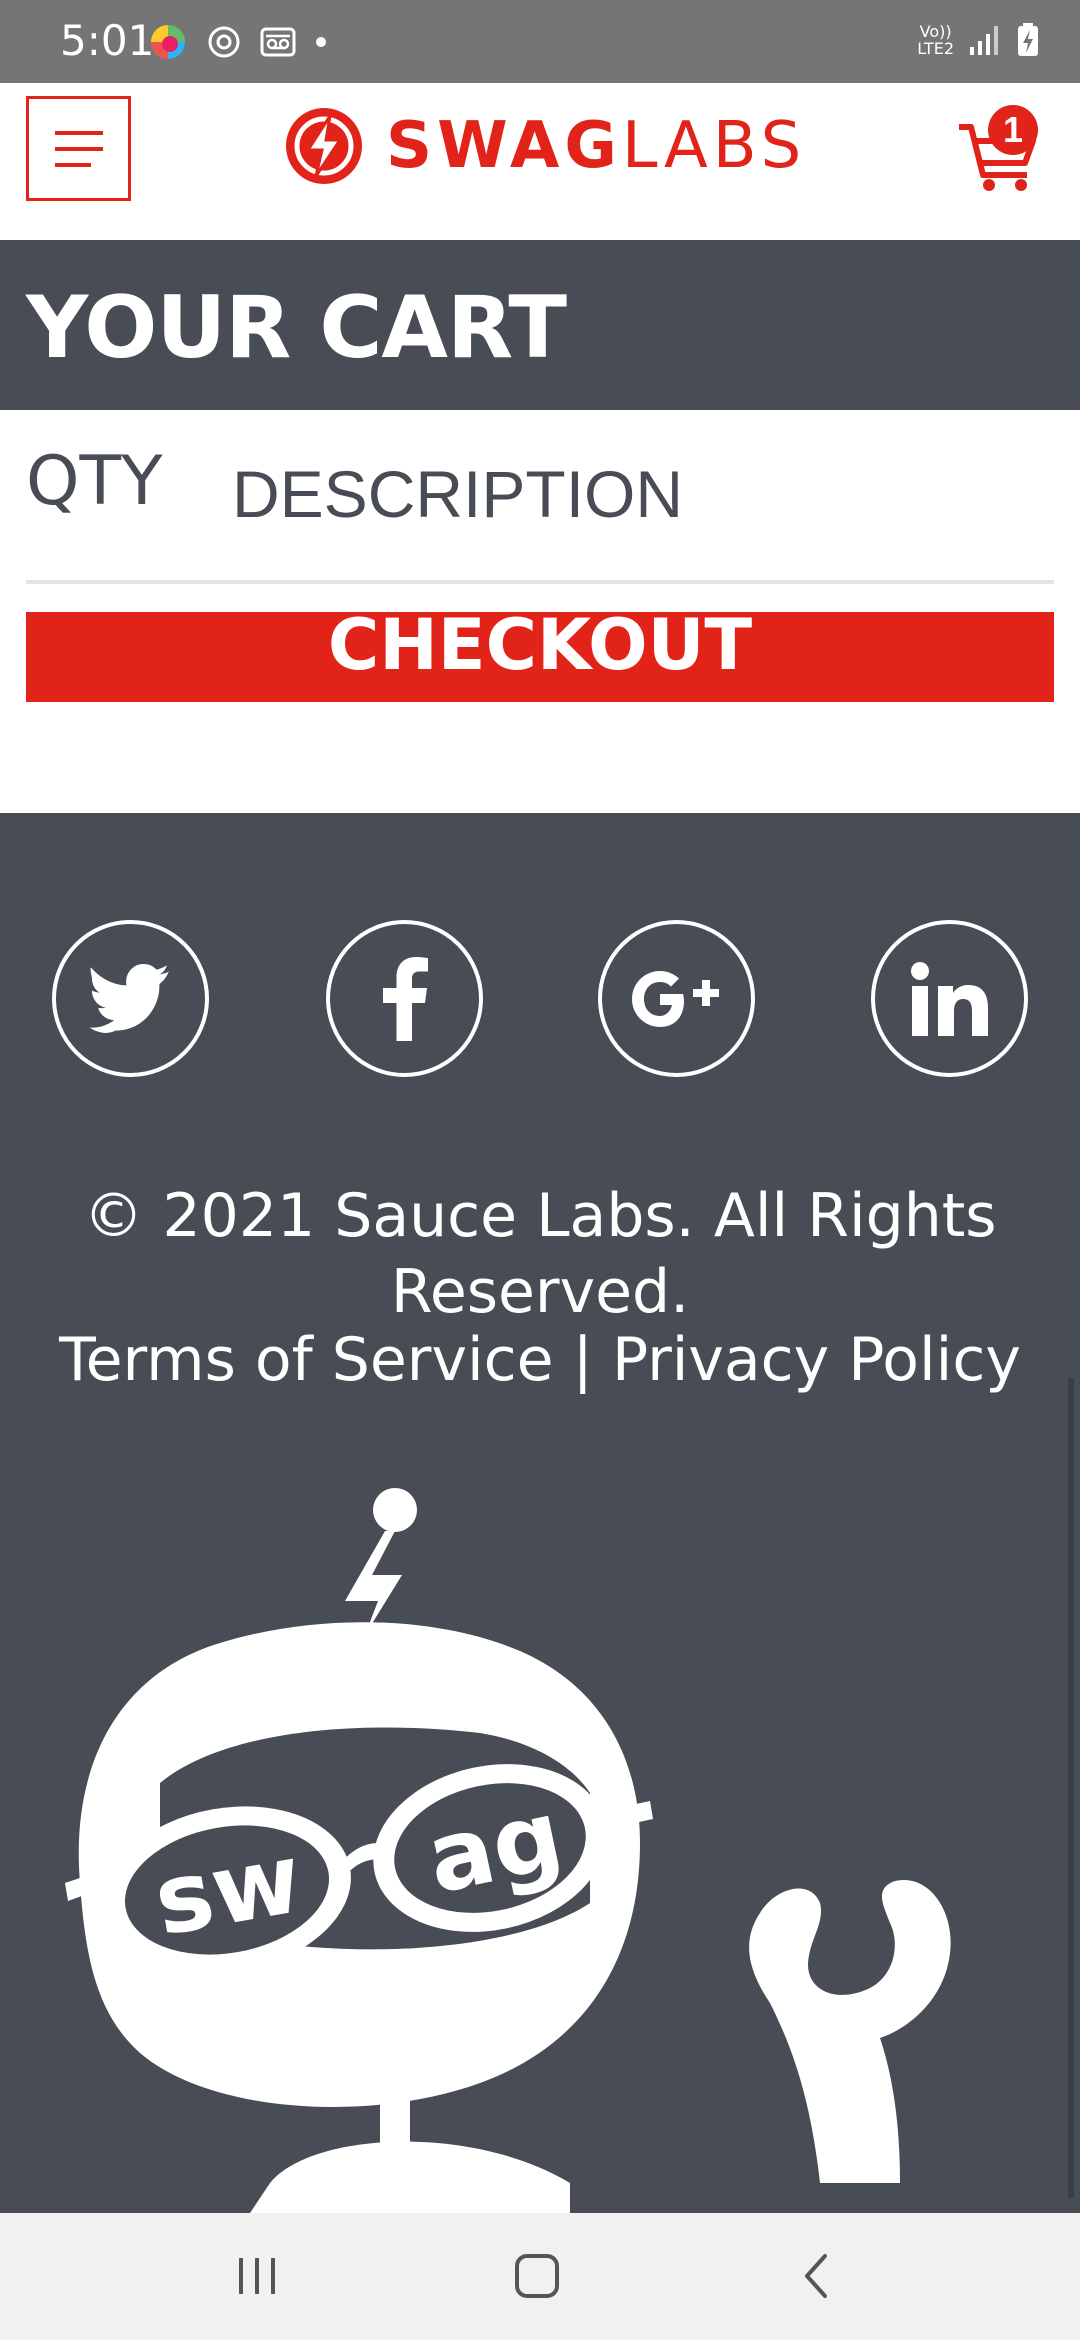 Image resolution: width=1080 pixels, height=2340 pixels. I want to click on linkedin-button, so click(949, 998).